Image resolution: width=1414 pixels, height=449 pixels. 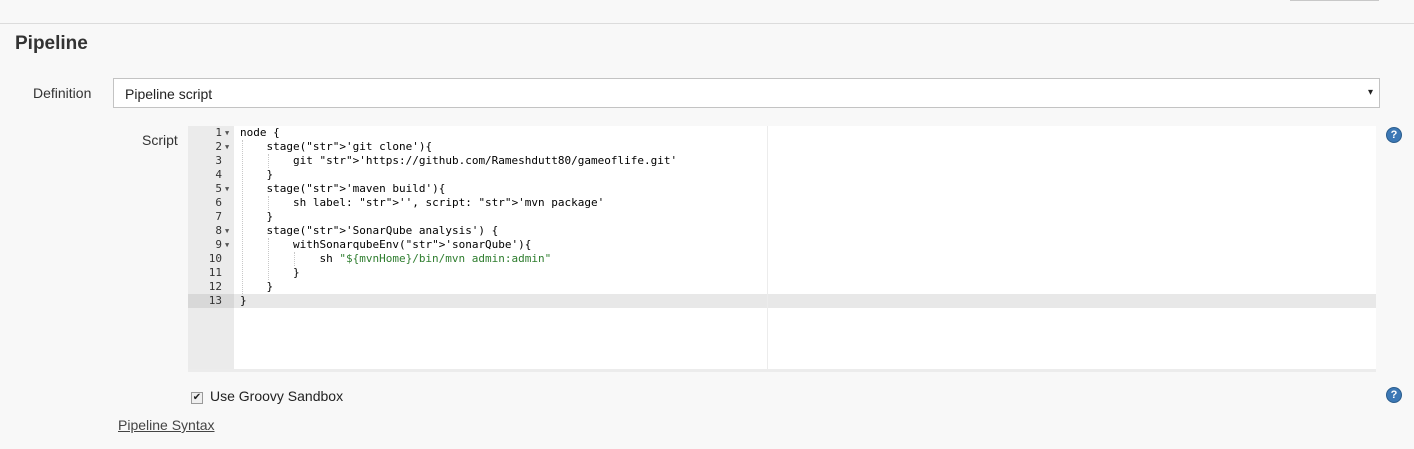 I want to click on top-divider, so click(x=707, y=23).